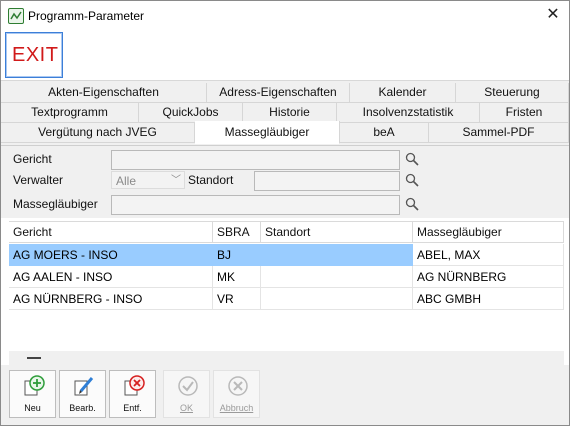  Describe the element at coordinates (16, 16) in the screenshot. I see `app-chart-icon` at that location.